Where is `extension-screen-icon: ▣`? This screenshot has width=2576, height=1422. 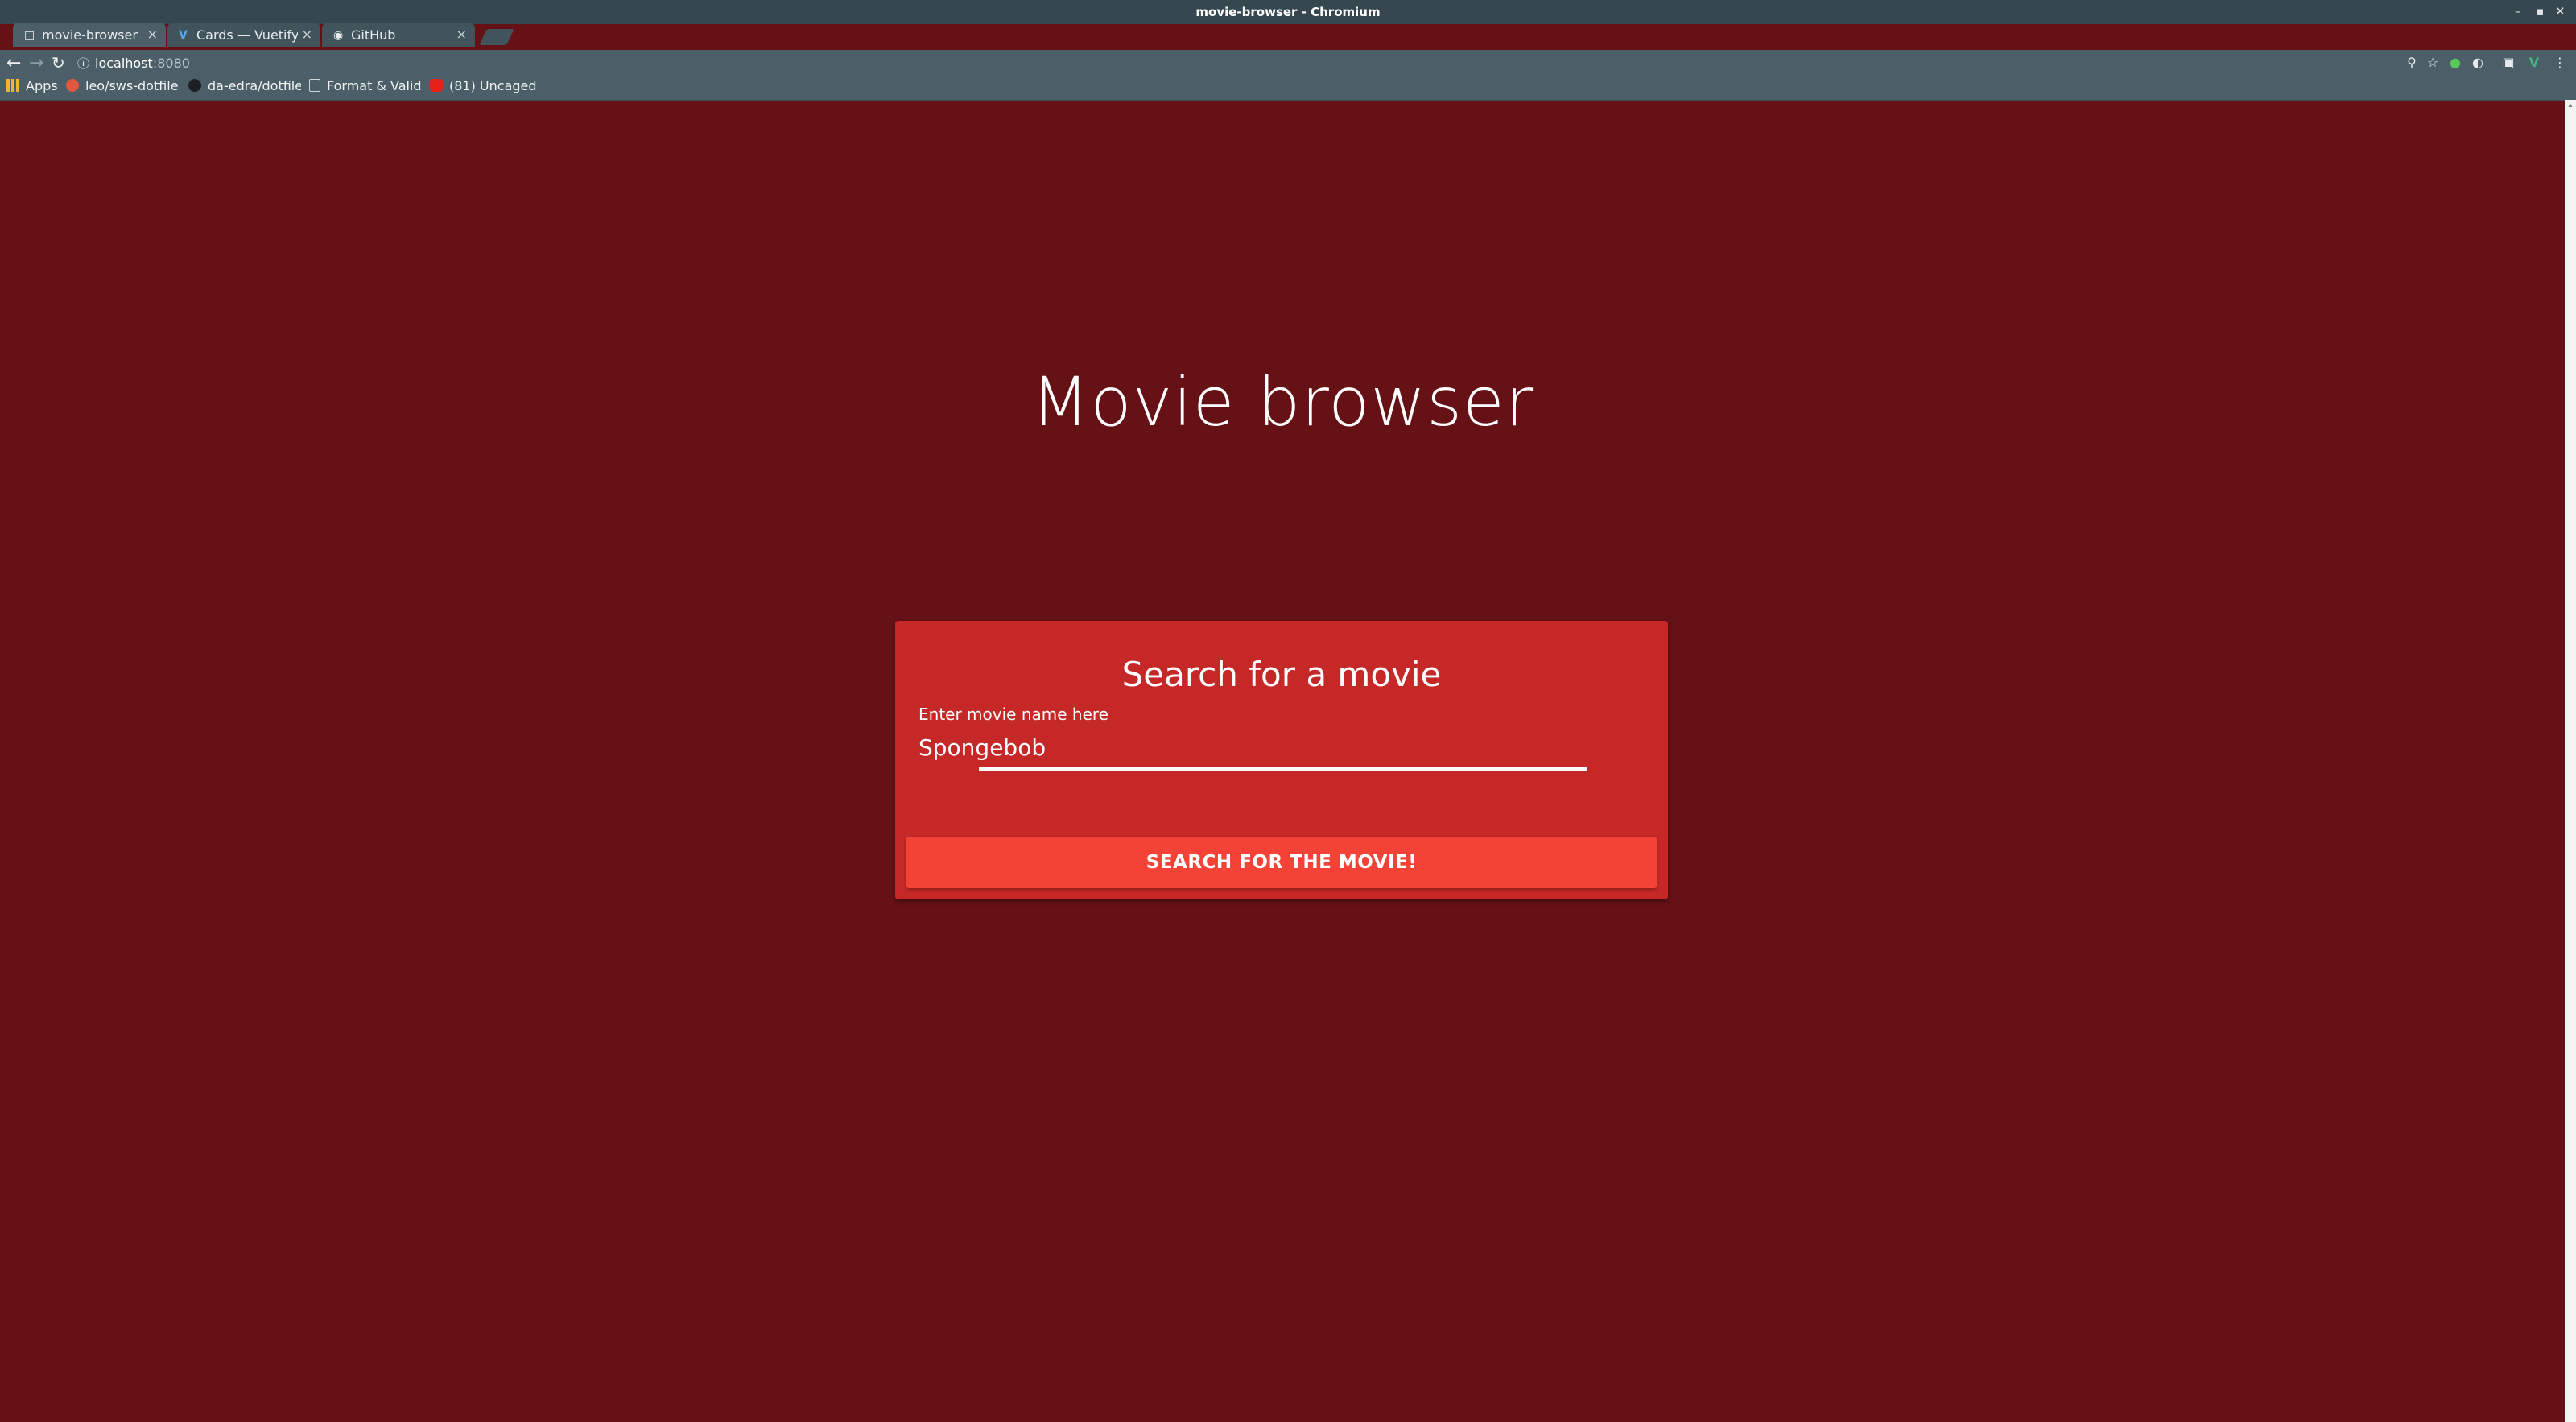 extension-screen-icon: ▣ is located at coordinates (2508, 63).